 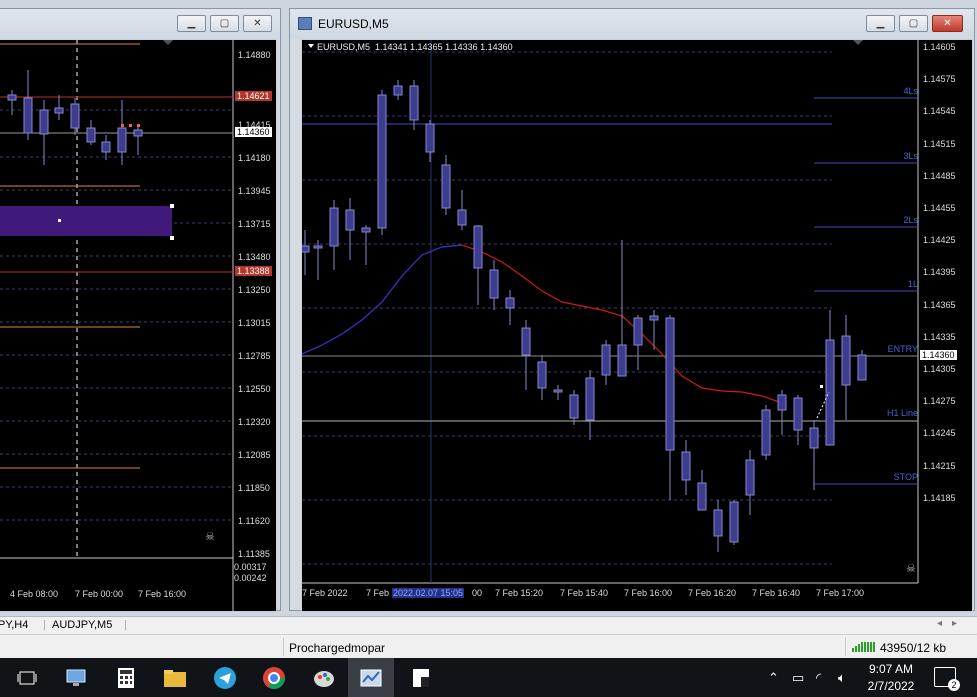 I want to click on time-tick: 7 Feb 16:40, so click(x=776, y=593).